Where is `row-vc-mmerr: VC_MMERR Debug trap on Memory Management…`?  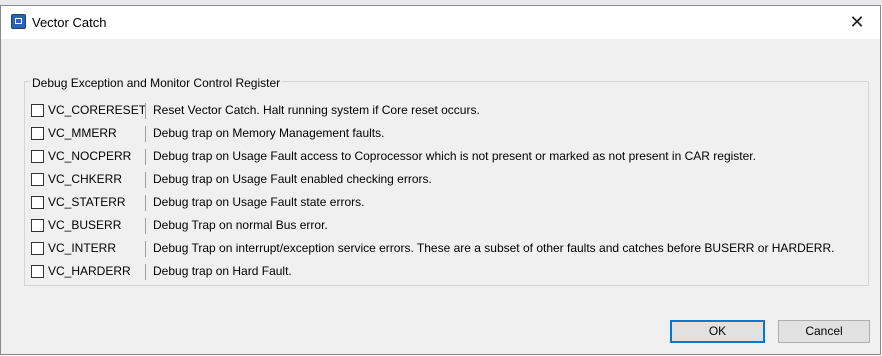 row-vc-mmerr: VC_MMERR Debug trap on Memory Management… is located at coordinates (449, 134).